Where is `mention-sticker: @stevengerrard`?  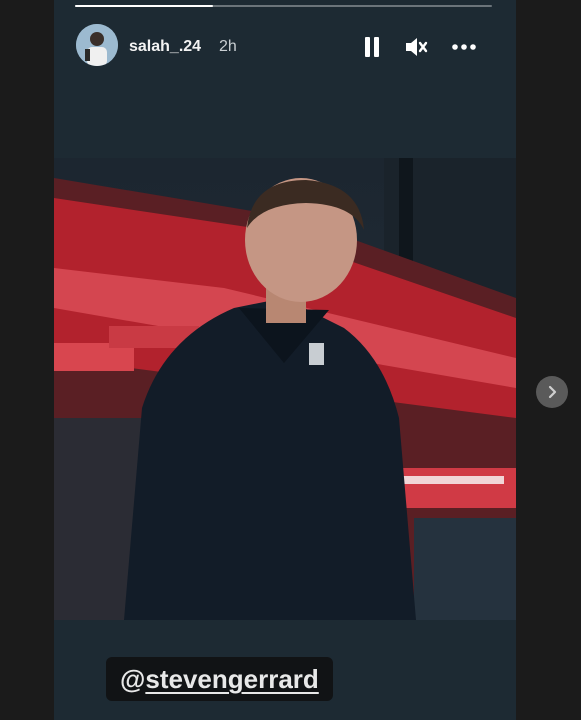 mention-sticker: @stevengerrard is located at coordinates (219, 679).